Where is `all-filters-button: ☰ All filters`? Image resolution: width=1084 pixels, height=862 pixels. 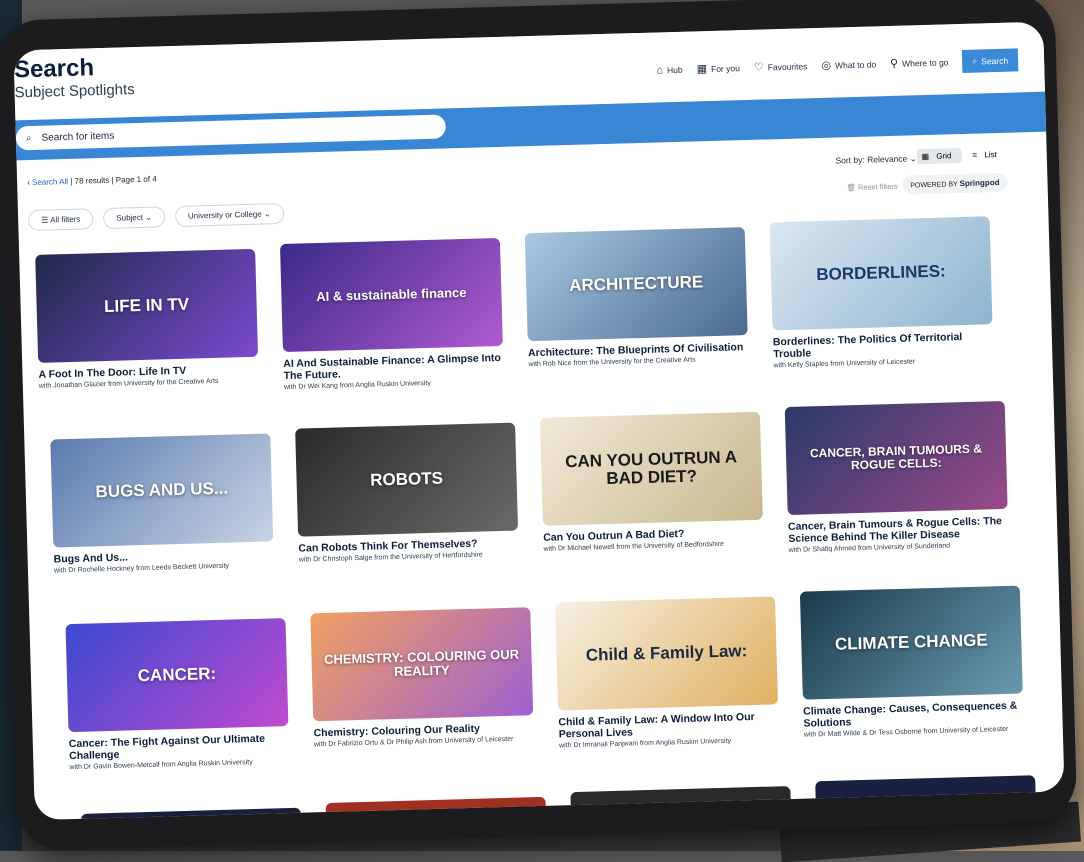 all-filters-button: ☰ All filters is located at coordinates (60, 220).